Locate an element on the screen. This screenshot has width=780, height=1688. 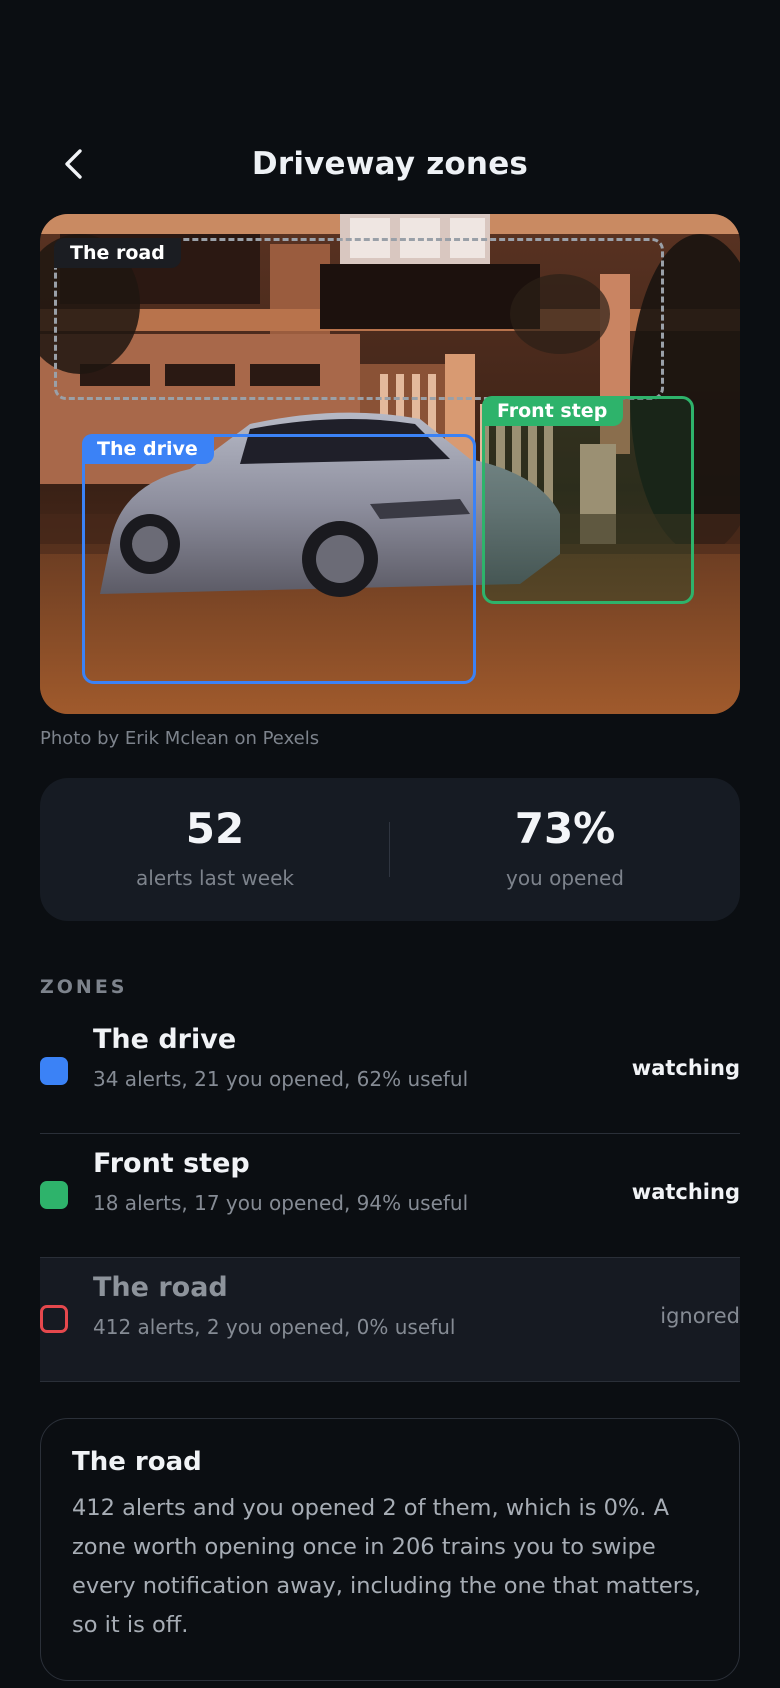
stat-opened: 73% you opened is located at coordinates (565, 847).